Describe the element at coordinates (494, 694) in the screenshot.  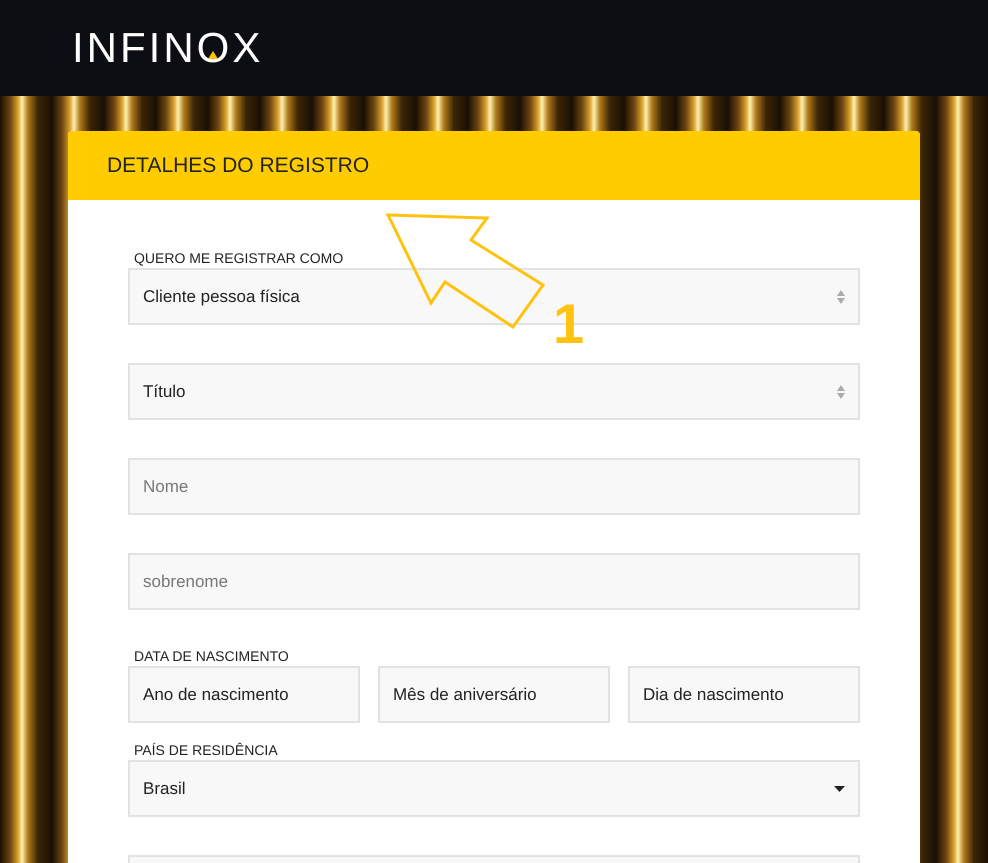
I see `select-field: Mês de aniversário` at that location.